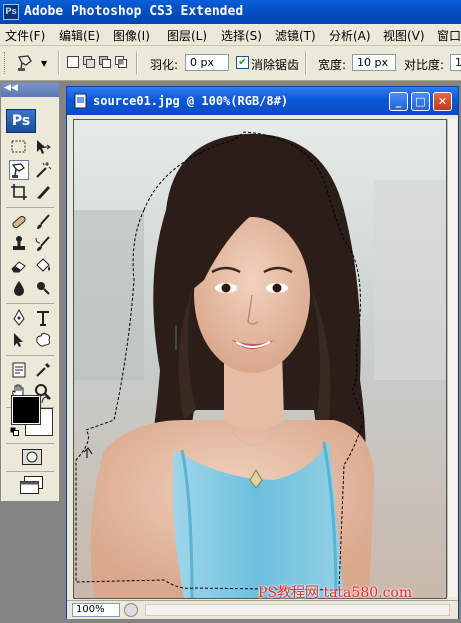 This screenshot has width=461, height=623. I want to click on notes-icon, so click(19, 370).